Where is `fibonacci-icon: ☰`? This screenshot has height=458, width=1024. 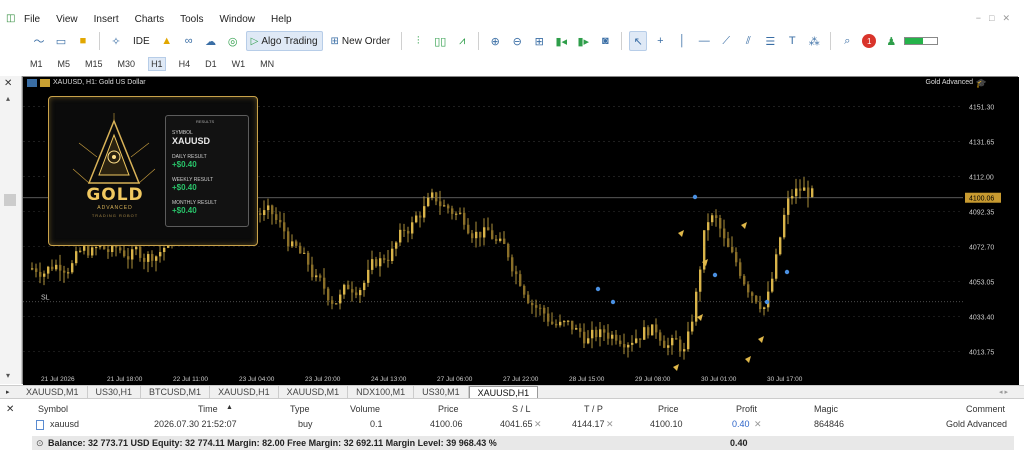 fibonacci-icon: ☰ is located at coordinates (770, 41).